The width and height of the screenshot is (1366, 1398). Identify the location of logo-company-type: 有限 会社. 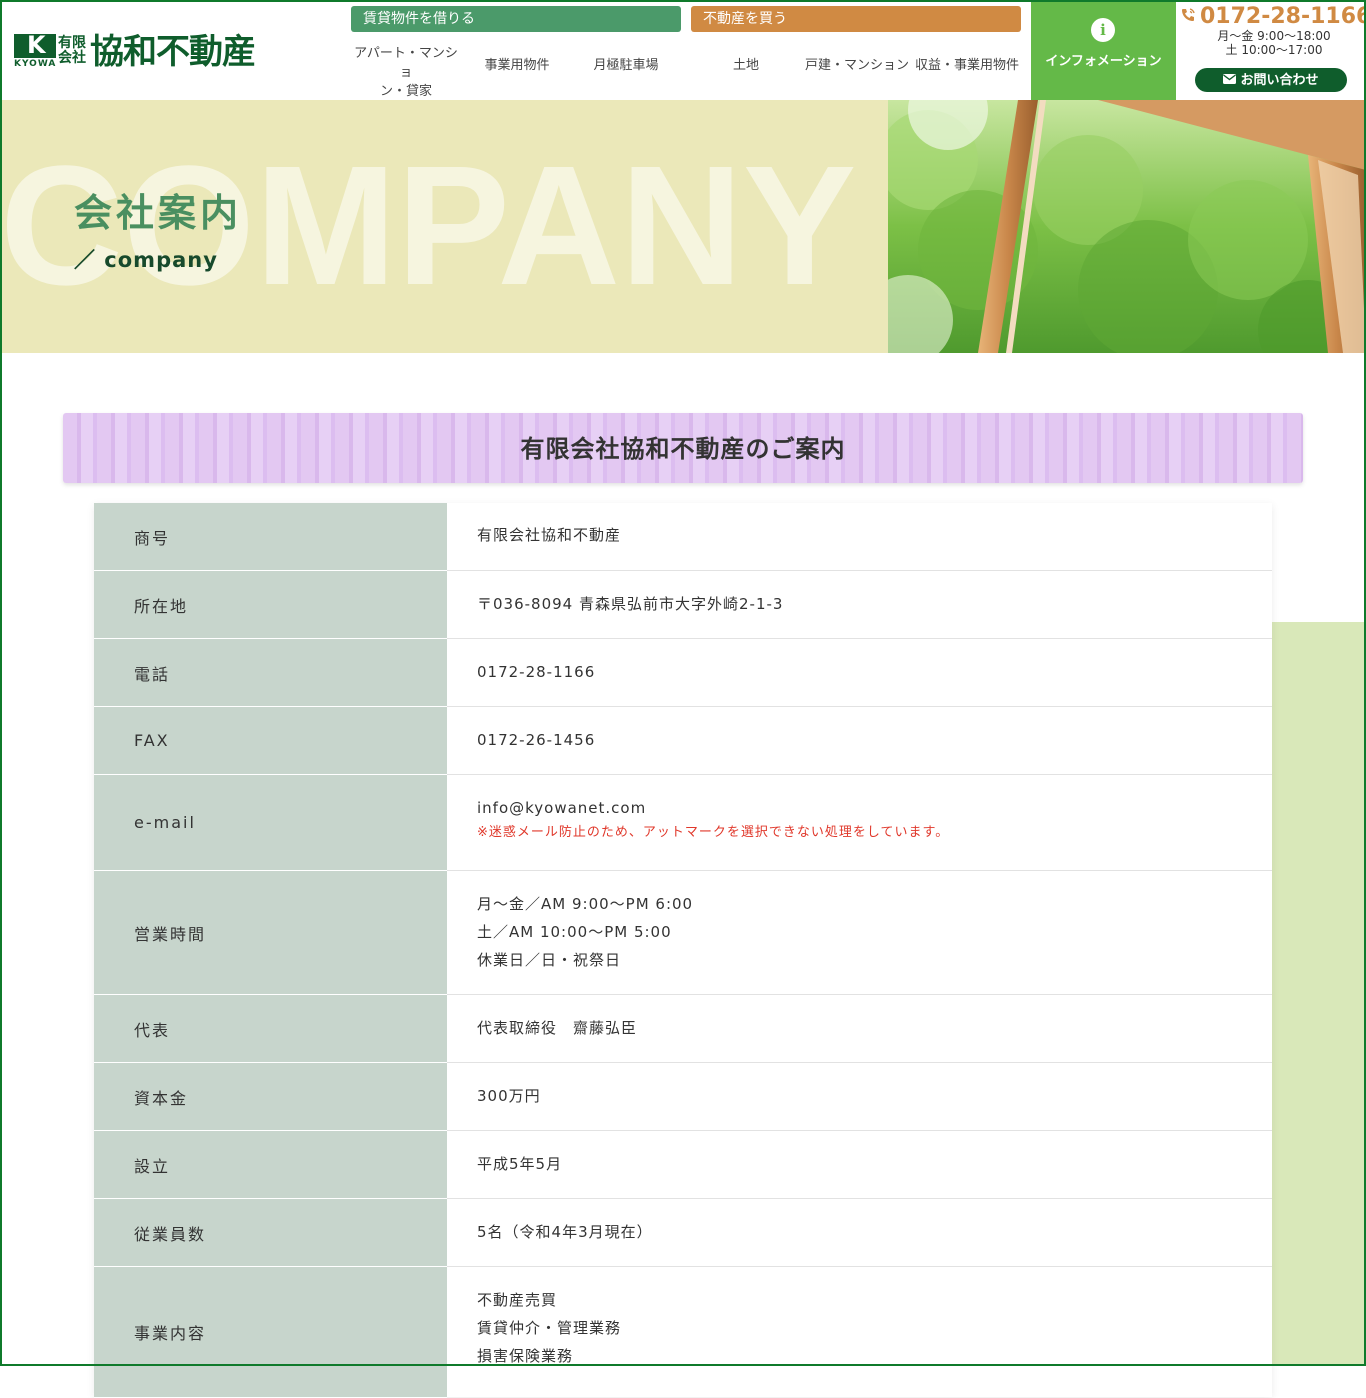
(73, 49).